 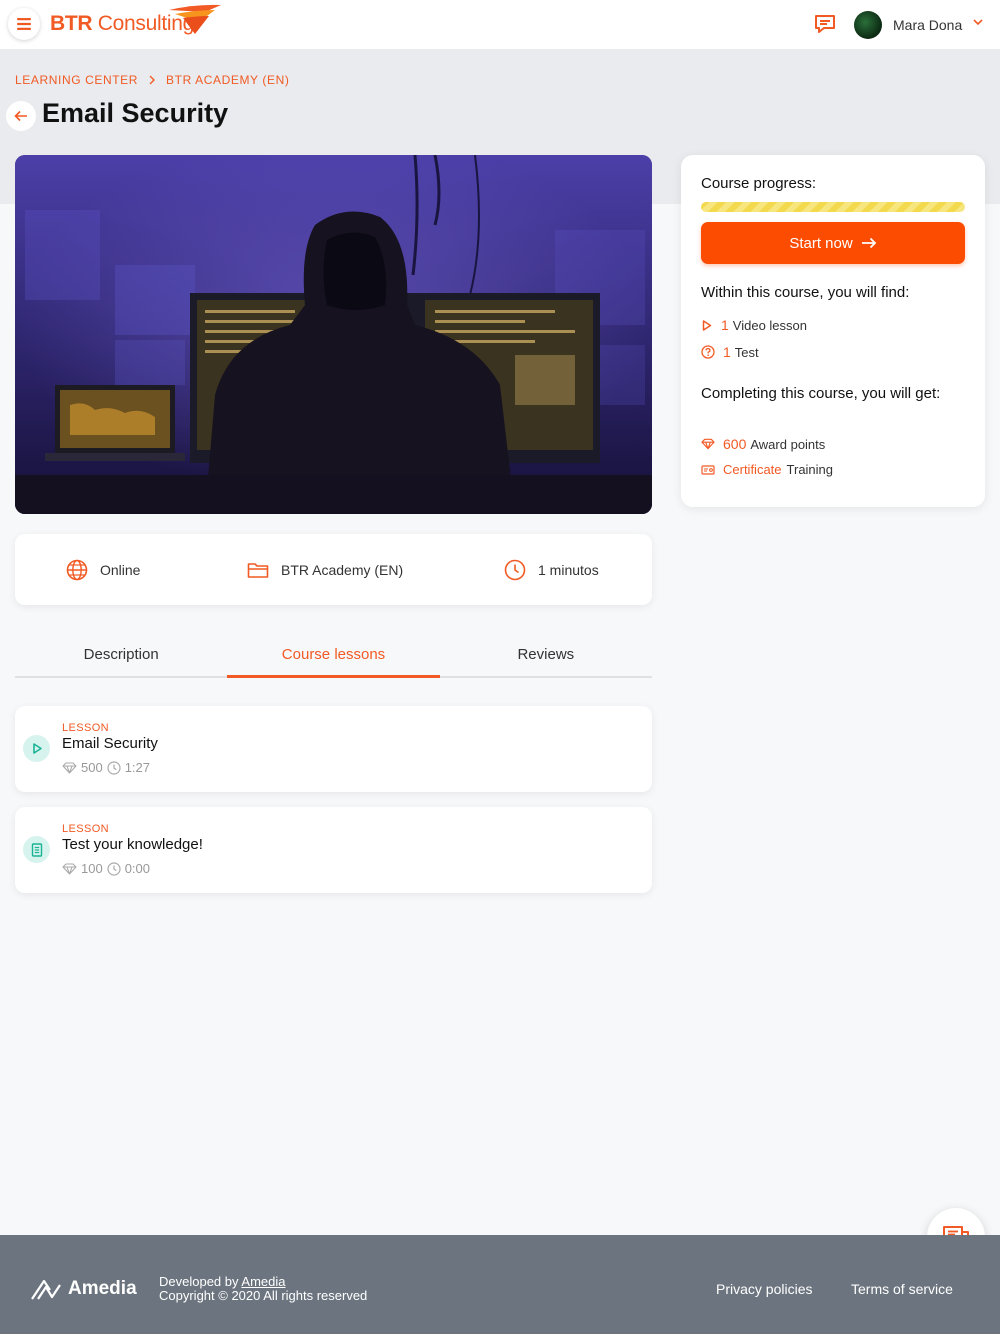 What do you see at coordinates (927, 25) in the screenshot?
I see `user-name: Mara Dona` at bounding box center [927, 25].